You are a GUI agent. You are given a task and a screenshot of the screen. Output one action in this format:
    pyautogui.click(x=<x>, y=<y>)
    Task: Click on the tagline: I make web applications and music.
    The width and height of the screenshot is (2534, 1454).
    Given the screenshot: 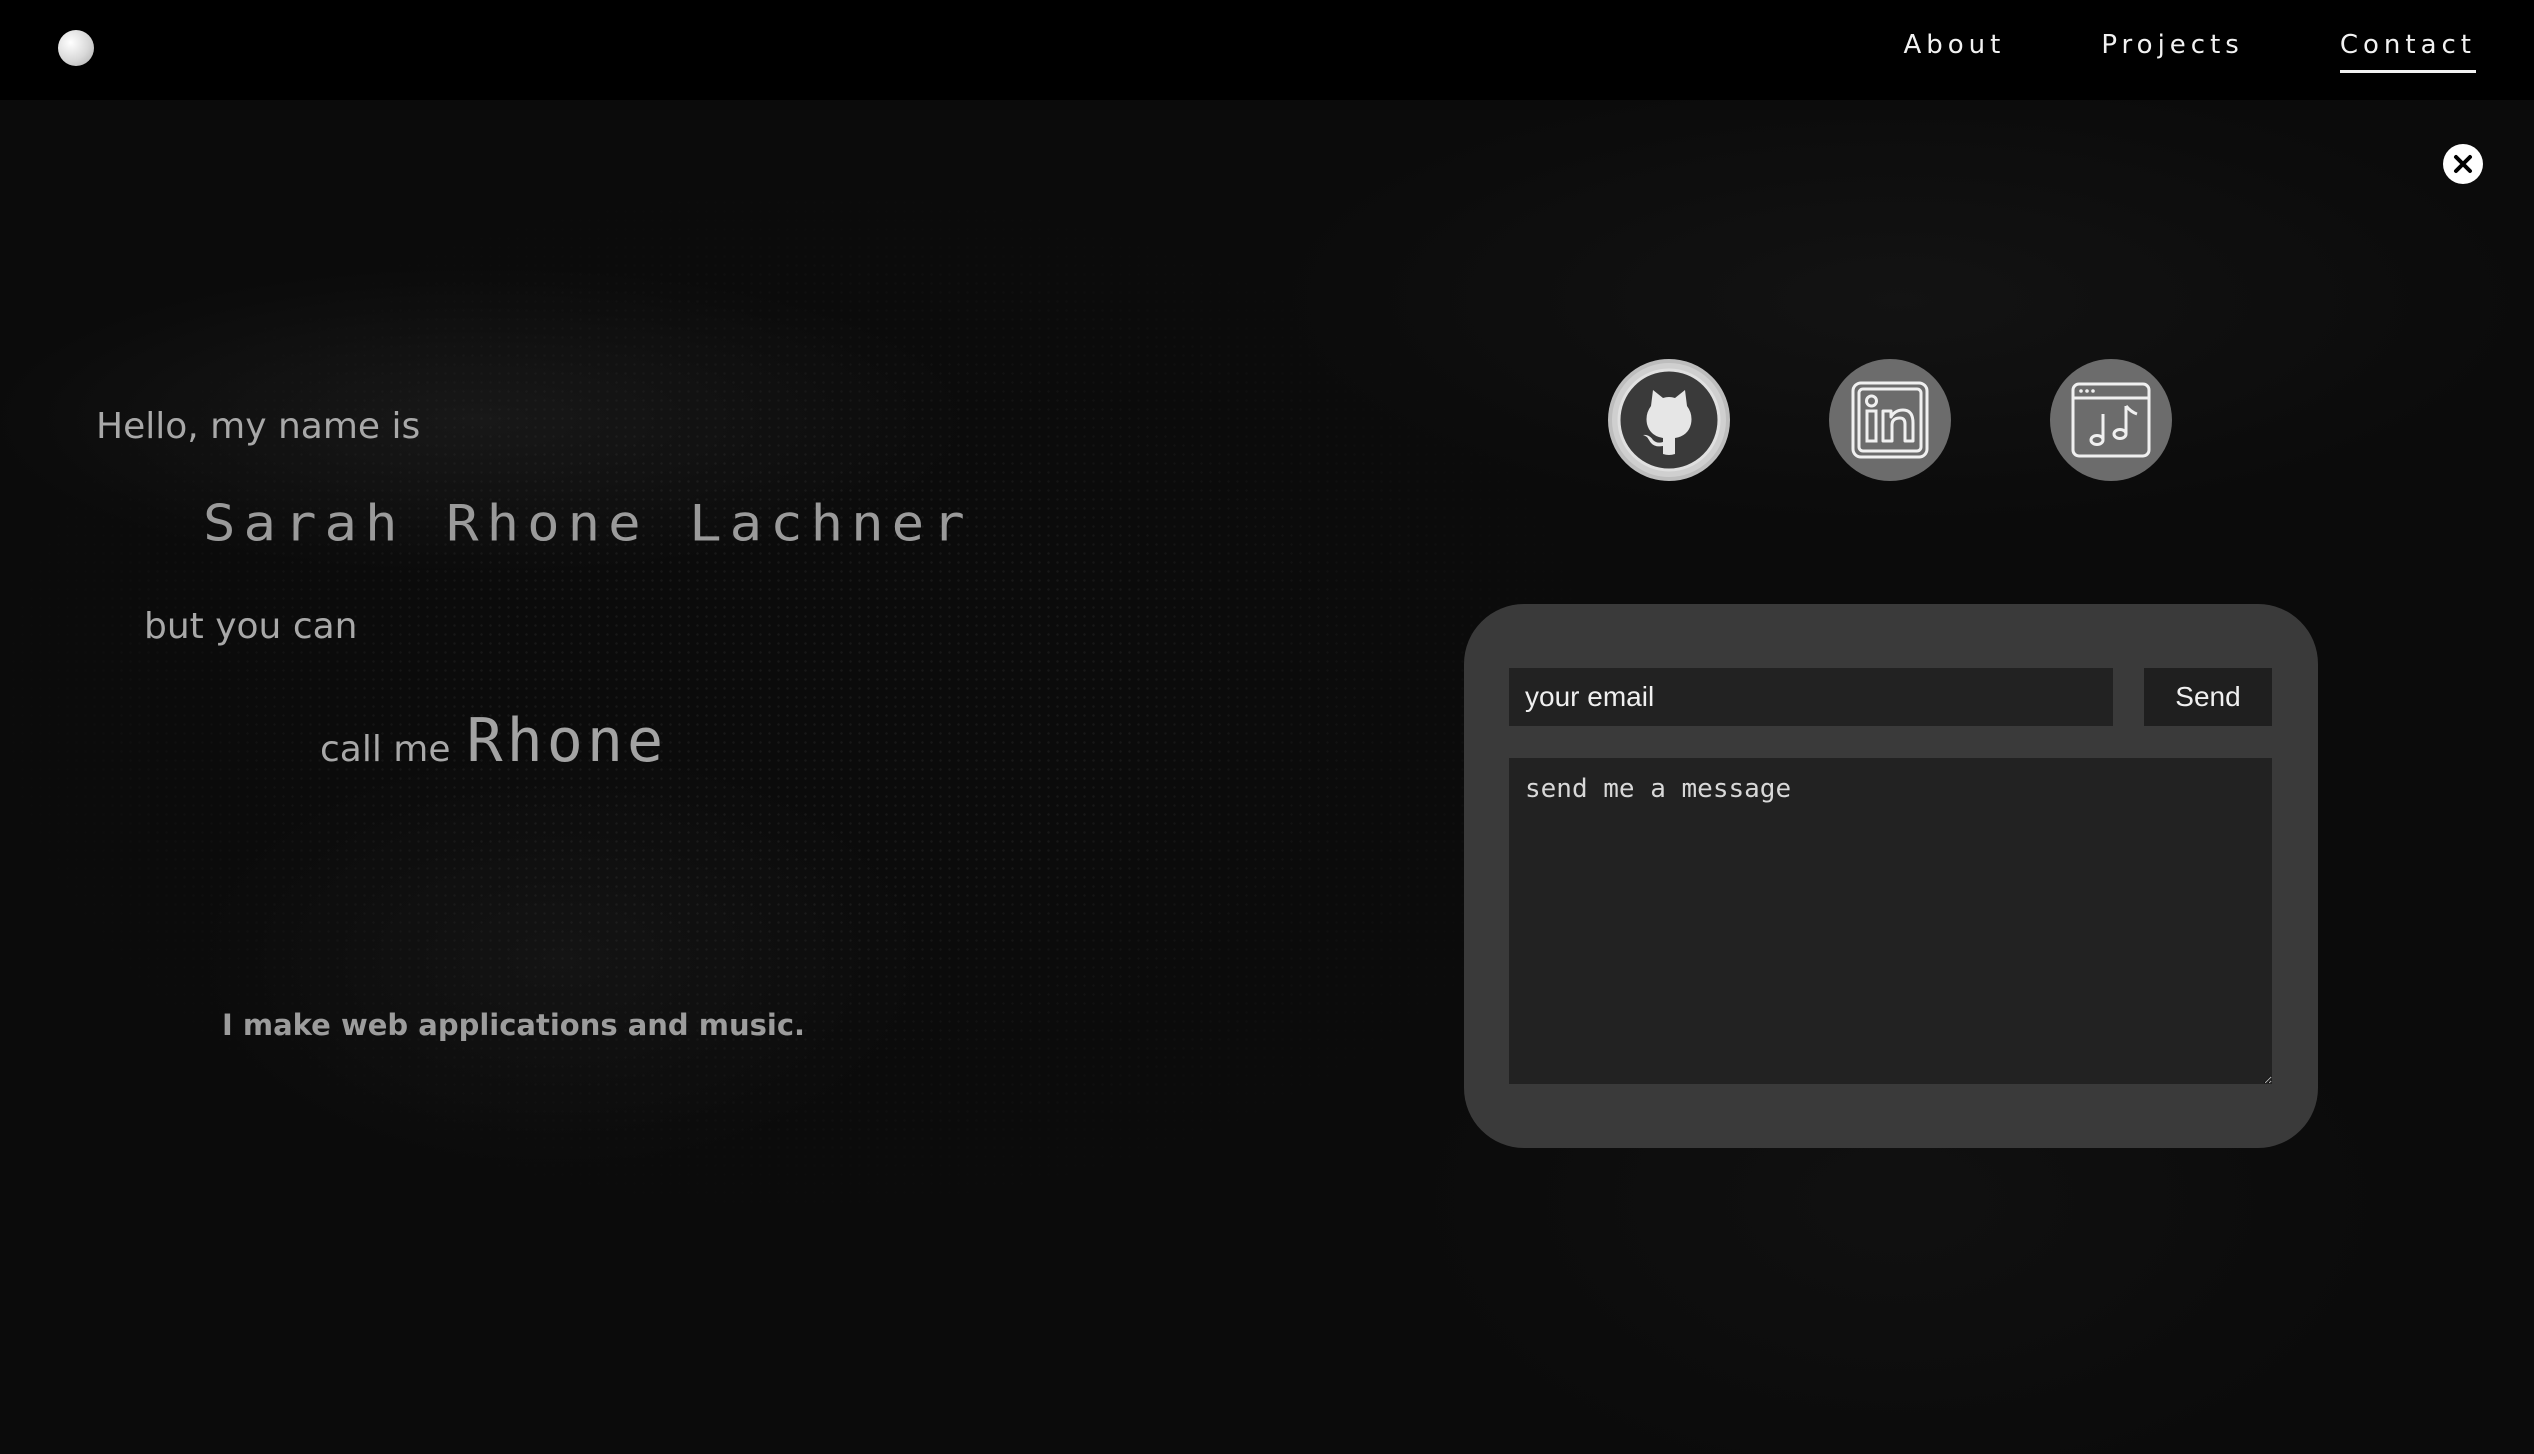 What is the action you would take?
    pyautogui.click(x=514, y=1025)
    